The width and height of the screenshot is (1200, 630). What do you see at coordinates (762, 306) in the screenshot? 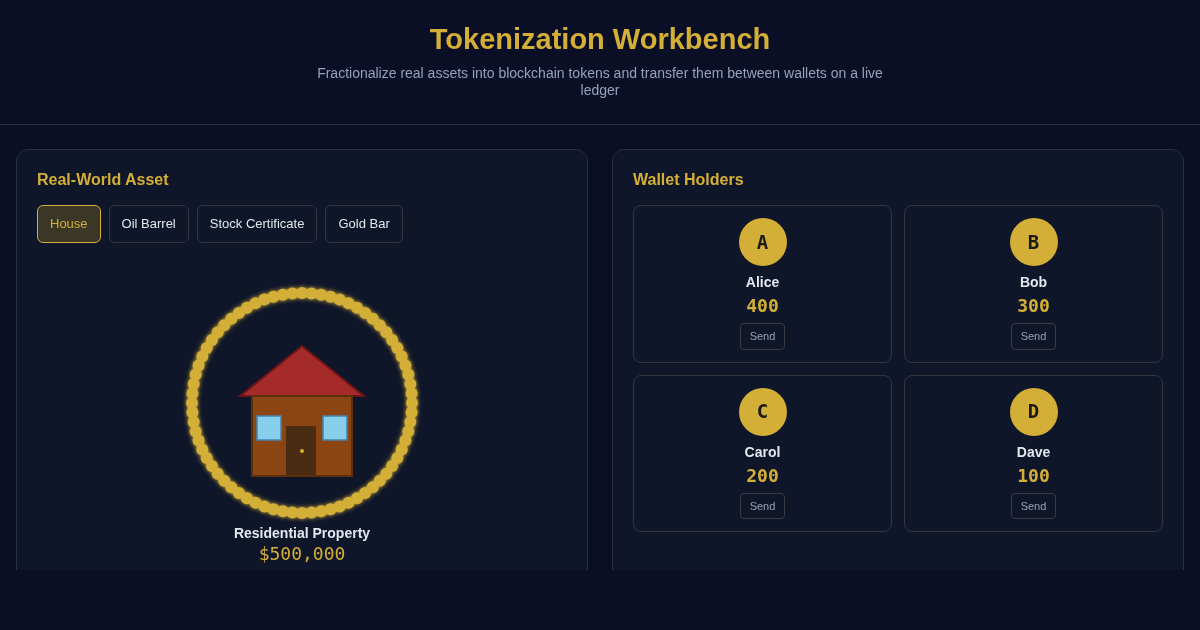
I see `token-balance: 400` at bounding box center [762, 306].